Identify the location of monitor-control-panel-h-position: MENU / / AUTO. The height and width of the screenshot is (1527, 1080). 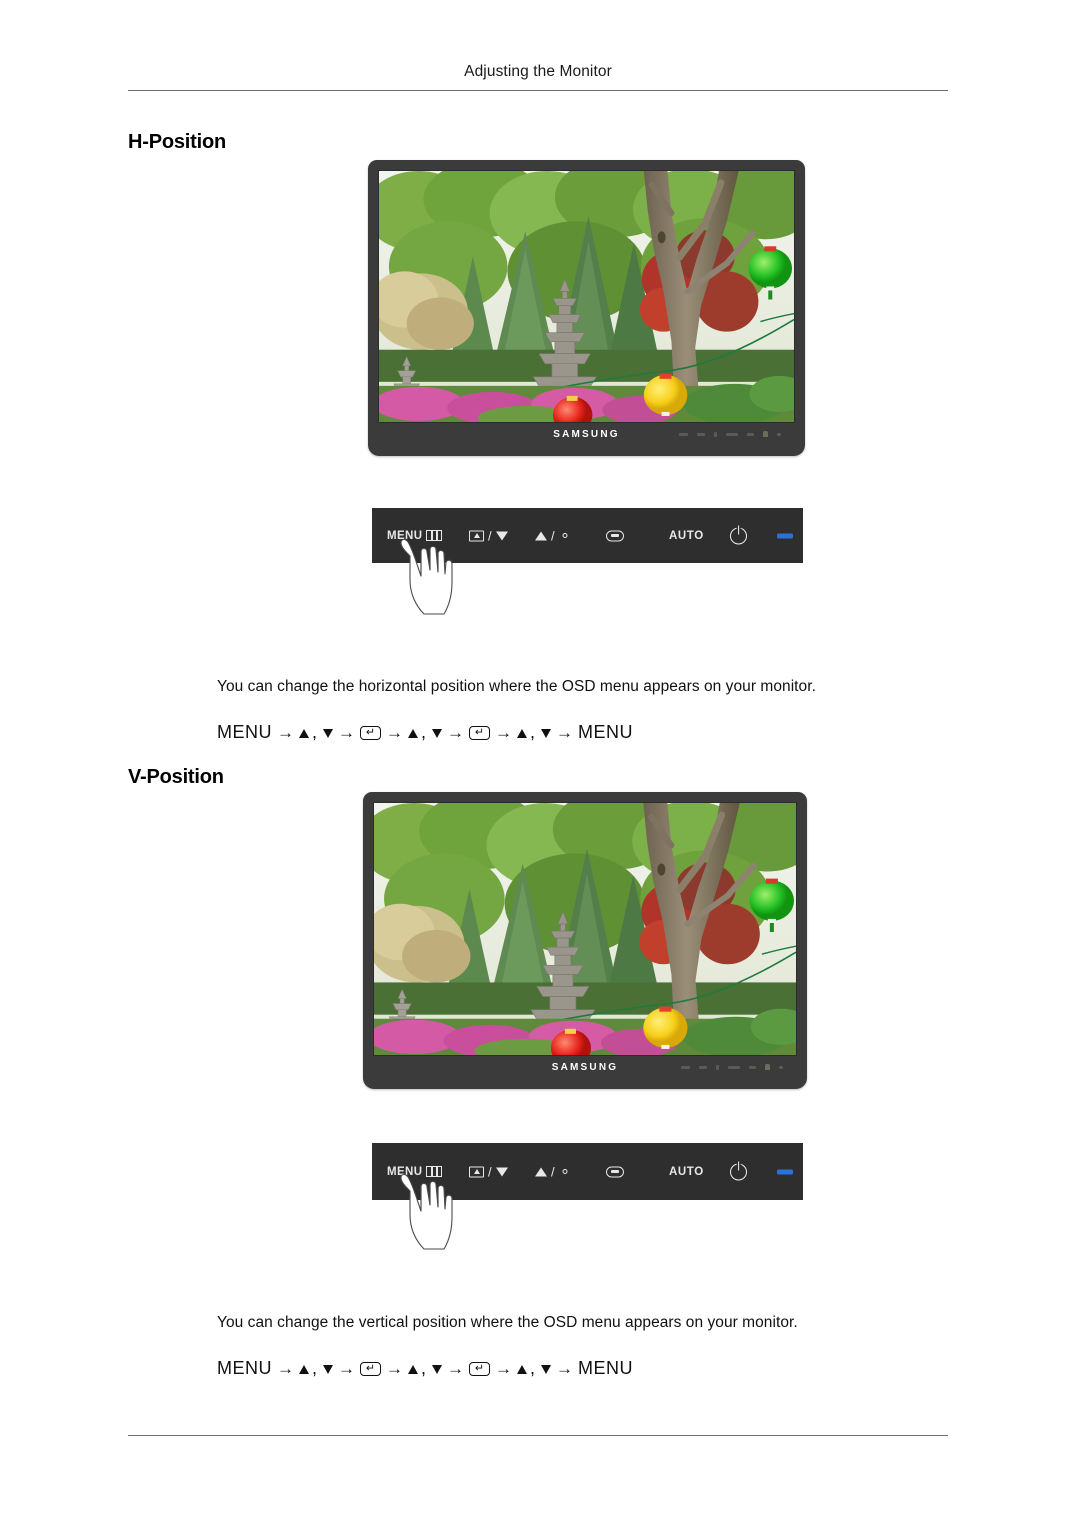
(587, 535).